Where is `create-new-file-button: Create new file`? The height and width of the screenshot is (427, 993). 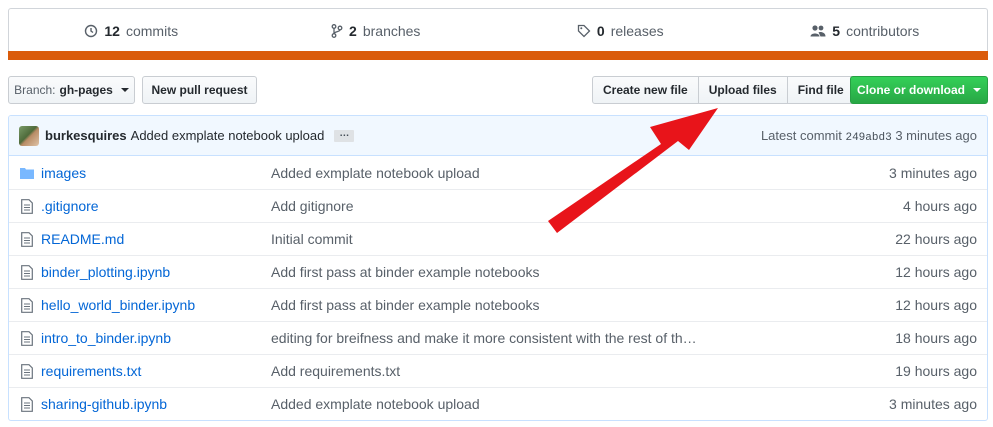
create-new-file-button: Create new file is located at coordinates (645, 90).